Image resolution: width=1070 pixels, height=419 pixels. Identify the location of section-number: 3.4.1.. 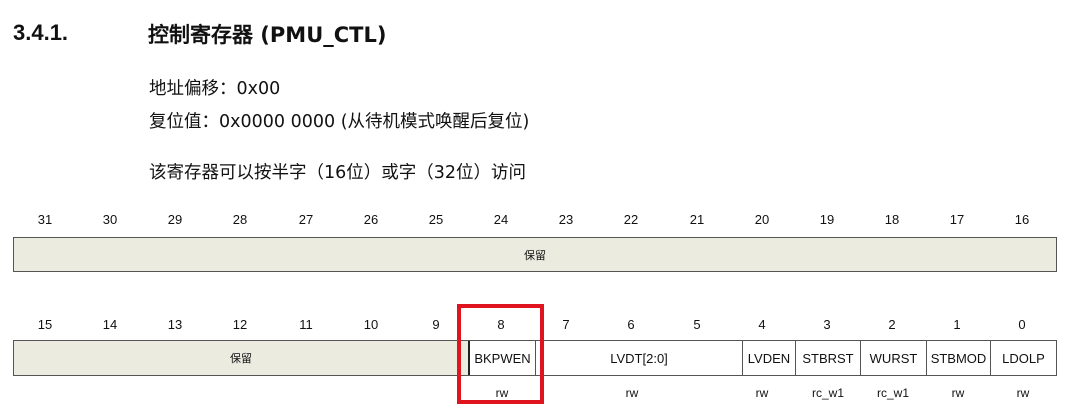
(41, 32).